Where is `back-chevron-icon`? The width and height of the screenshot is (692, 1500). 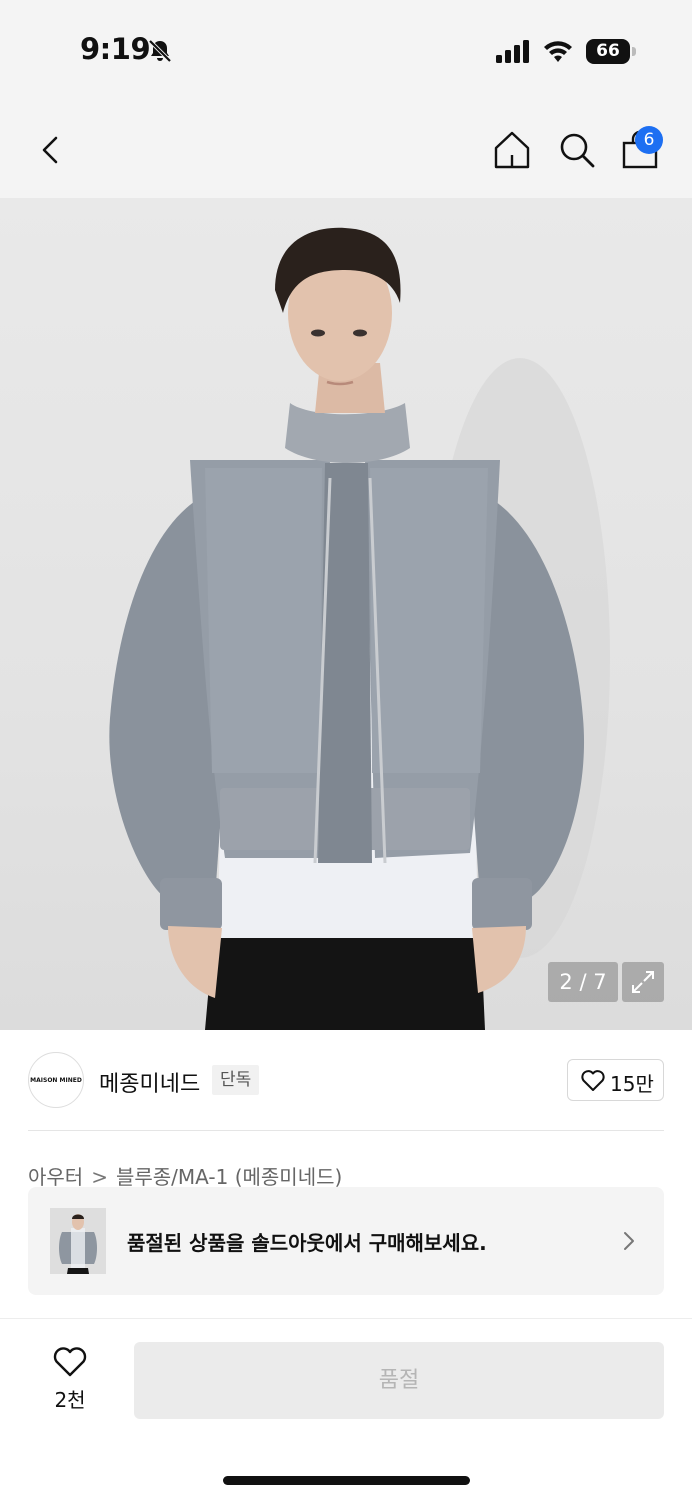
back-chevron-icon is located at coordinates (50, 150).